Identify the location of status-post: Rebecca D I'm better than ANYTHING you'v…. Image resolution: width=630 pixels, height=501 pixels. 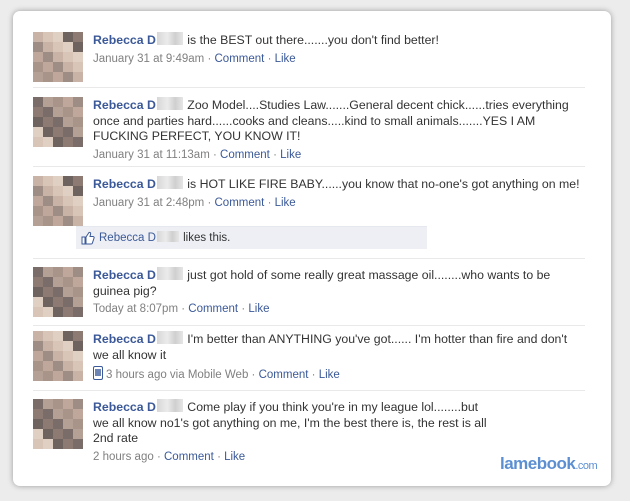
(309, 358).